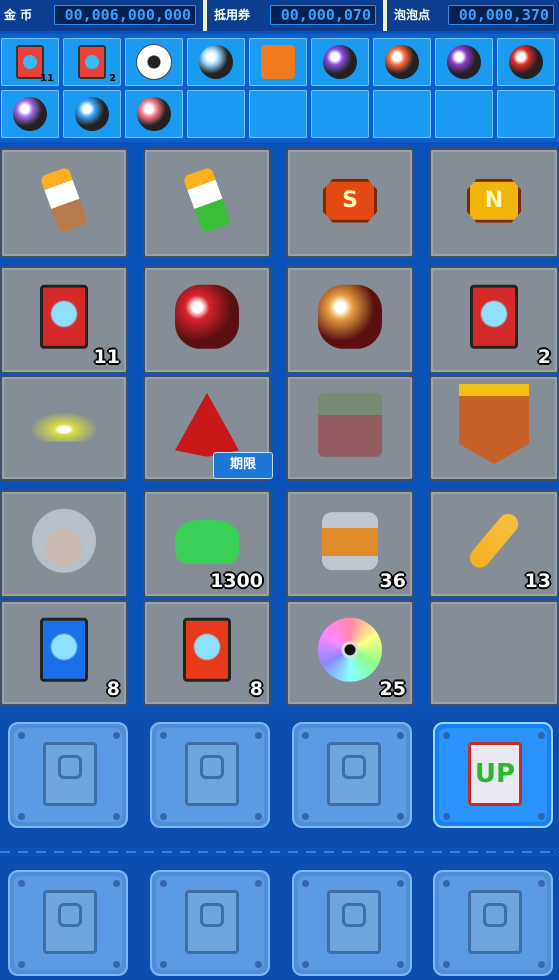 The width and height of the screenshot is (559, 980). What do you see at coordinates (207, 544) in the screenshot?
I see `inventory-slot: 1300` at bounding box center [207, 544].